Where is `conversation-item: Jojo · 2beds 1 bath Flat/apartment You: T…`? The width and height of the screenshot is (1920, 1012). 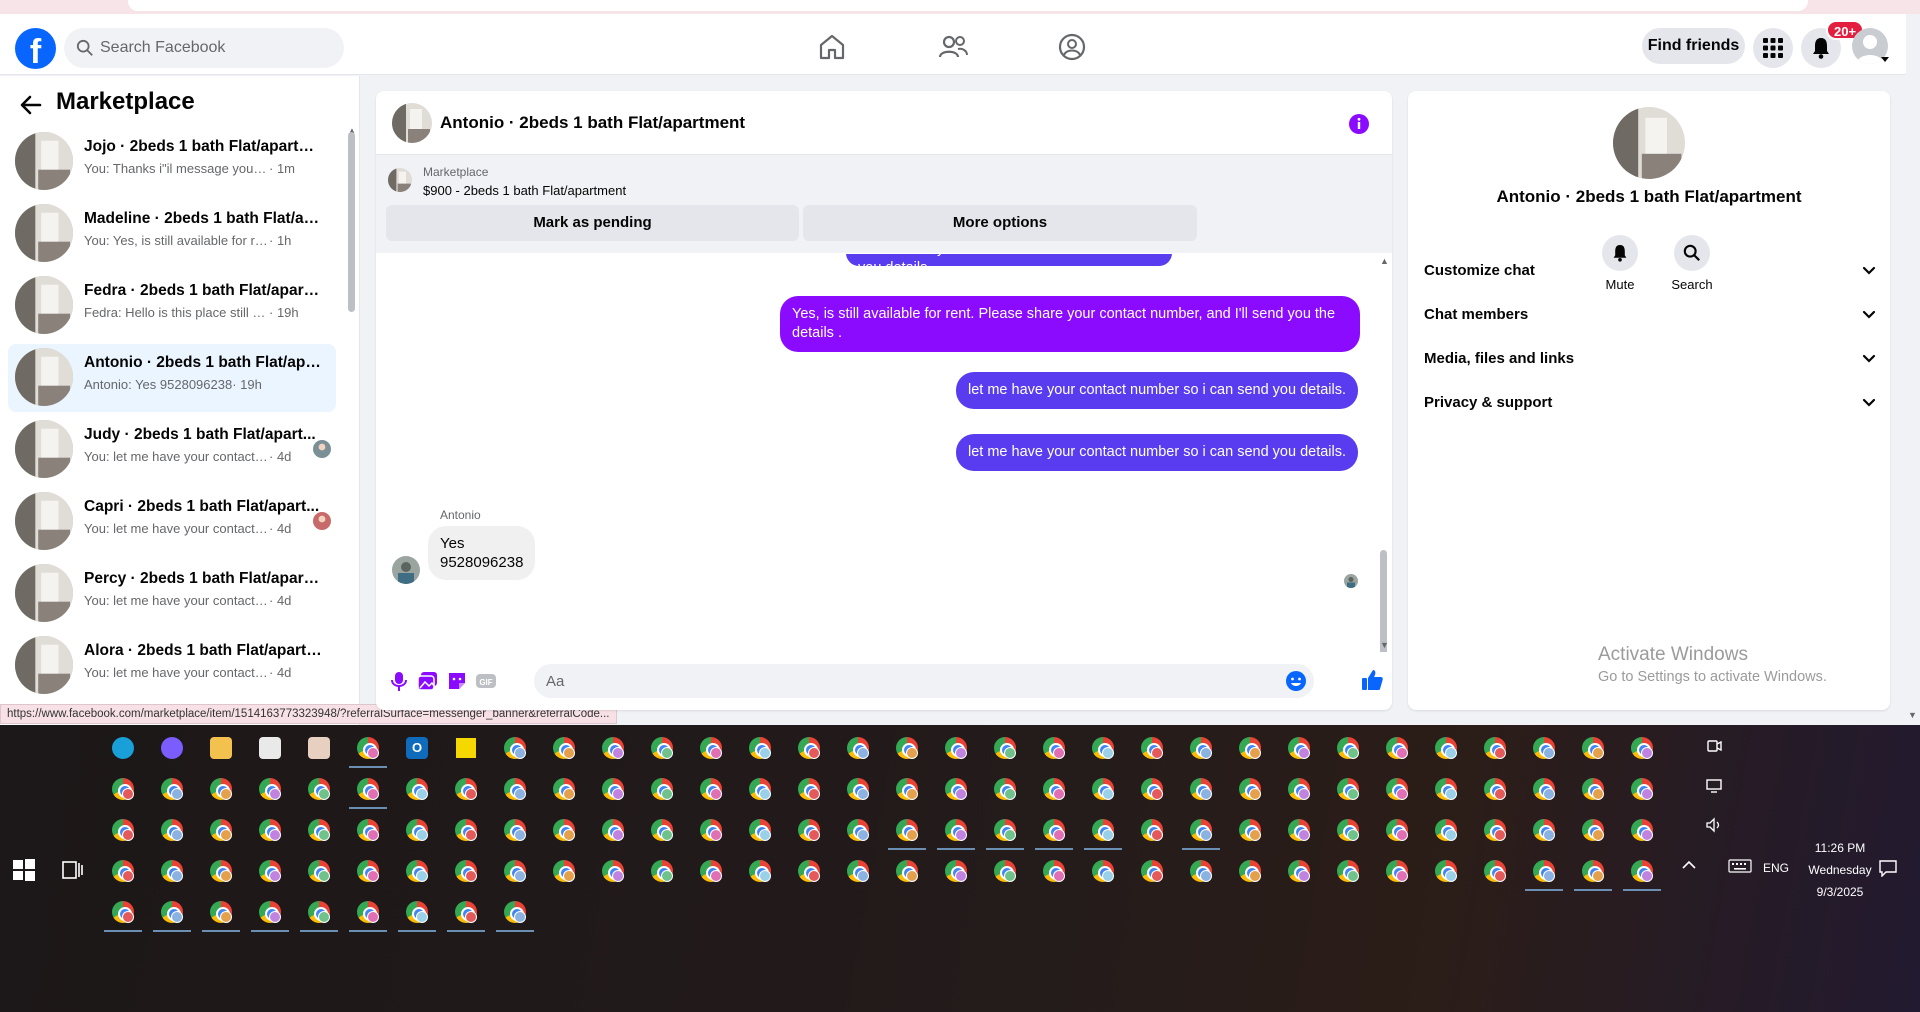
conversation-item: Jojo · 2beds 1 bath Flat/apartment You: T… is located at coordinates (172, 162).